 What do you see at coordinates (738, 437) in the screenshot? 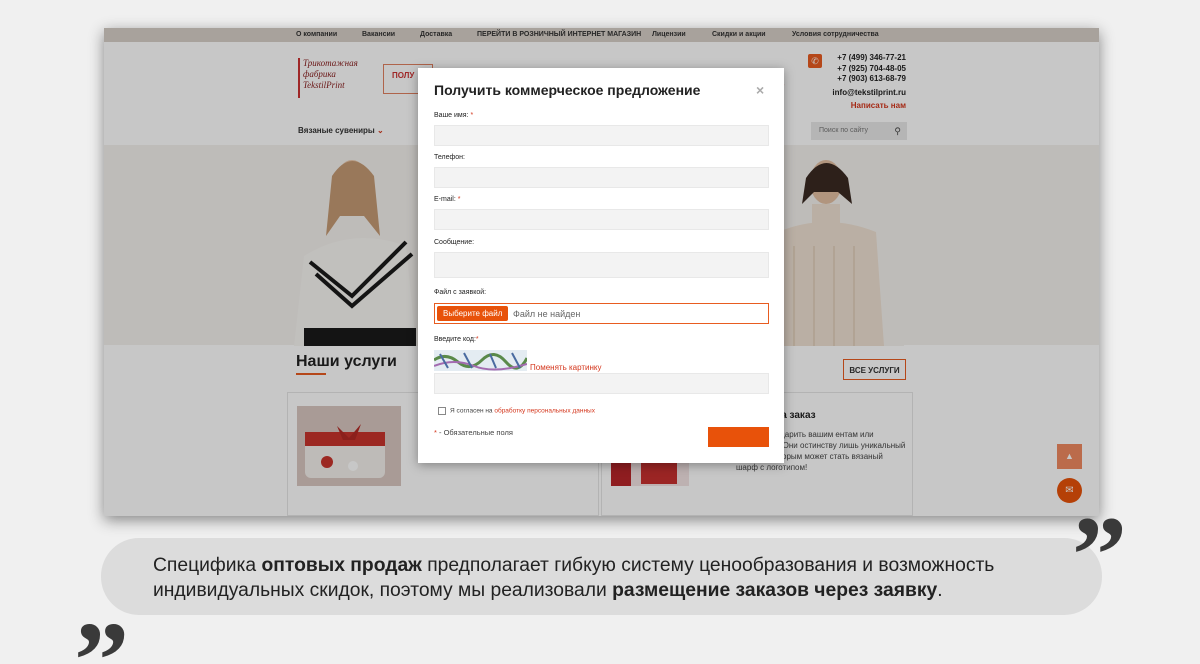
I see `submit-button` at bounding box center [738, 437].